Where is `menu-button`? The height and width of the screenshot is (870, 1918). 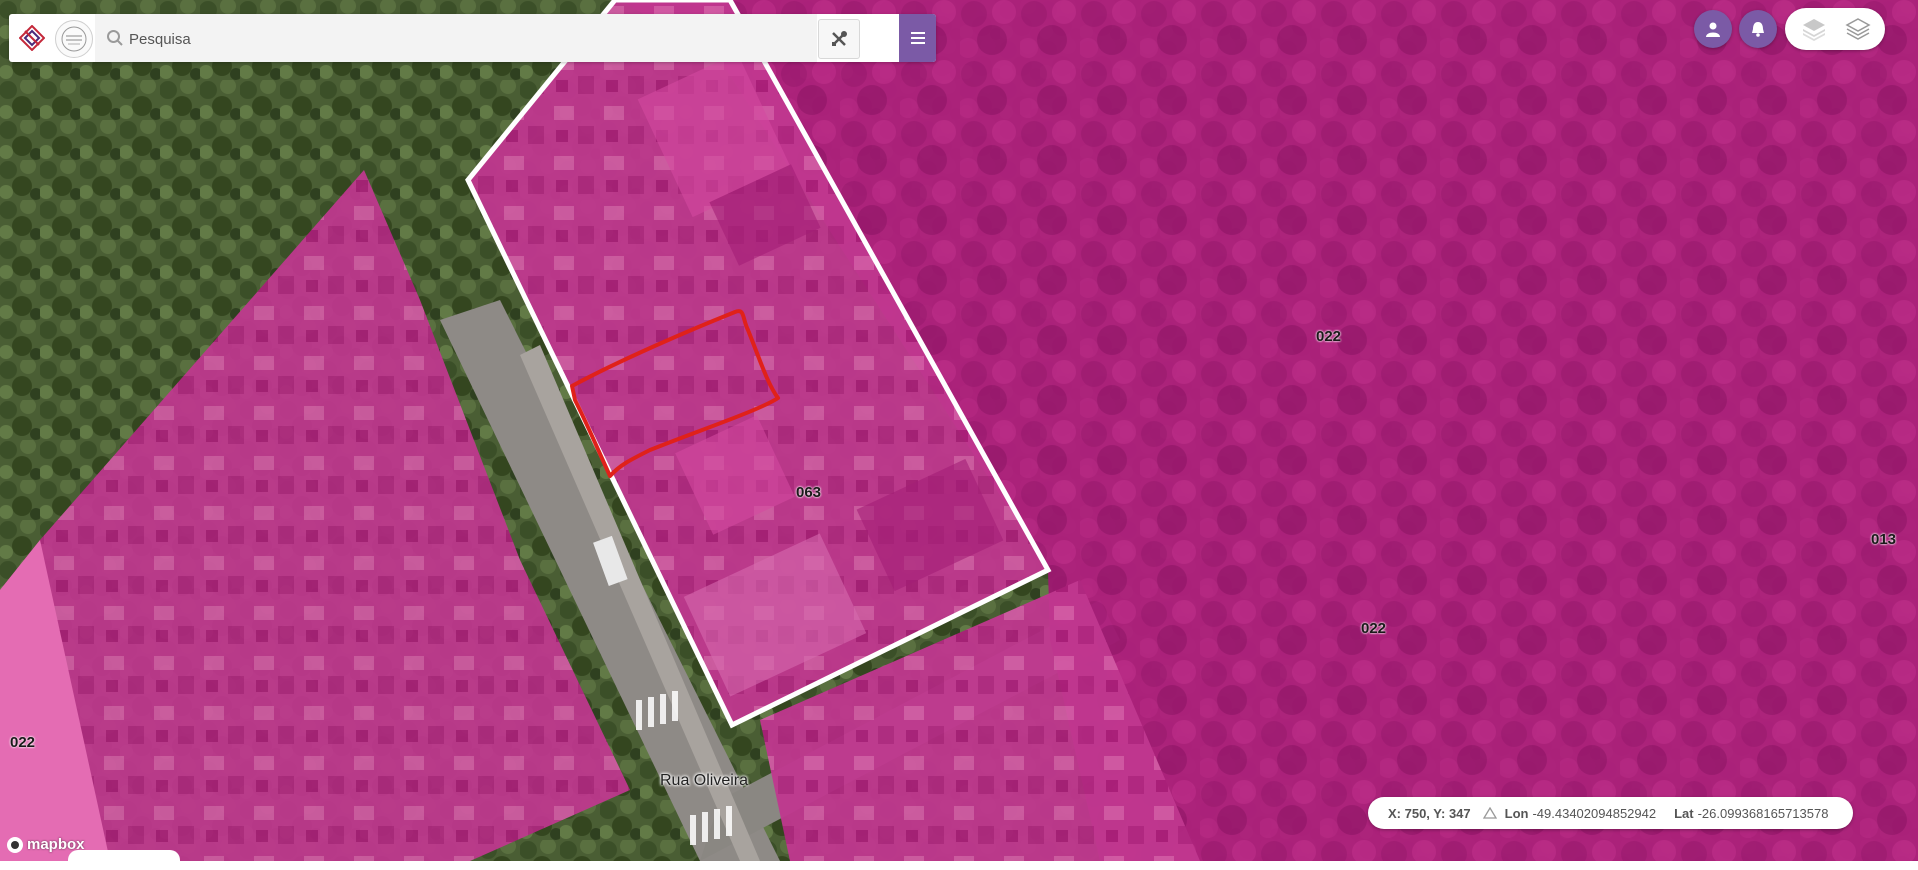 menu-button is located at coordinates (917, 38).